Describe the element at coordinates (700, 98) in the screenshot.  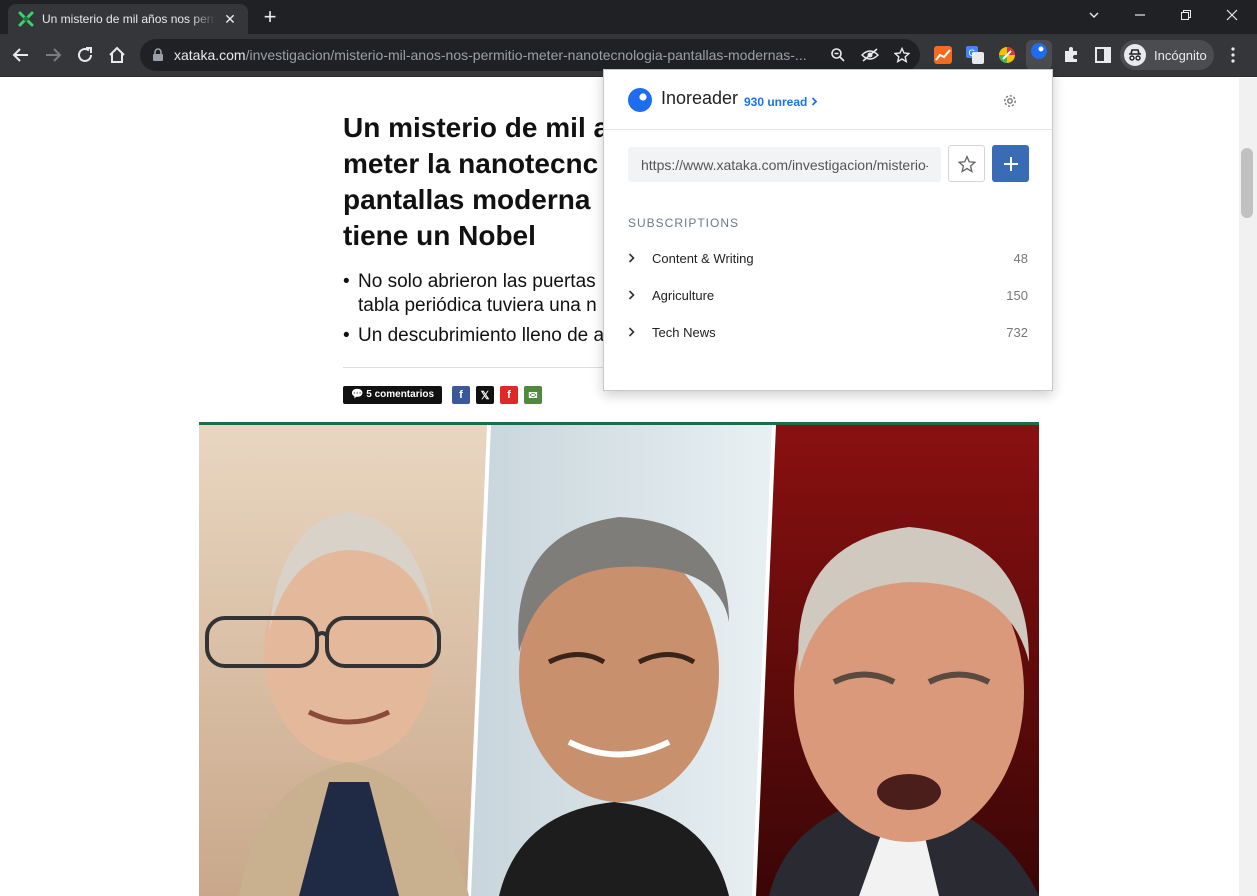
I see `popup-title: Inoreader` at that location.